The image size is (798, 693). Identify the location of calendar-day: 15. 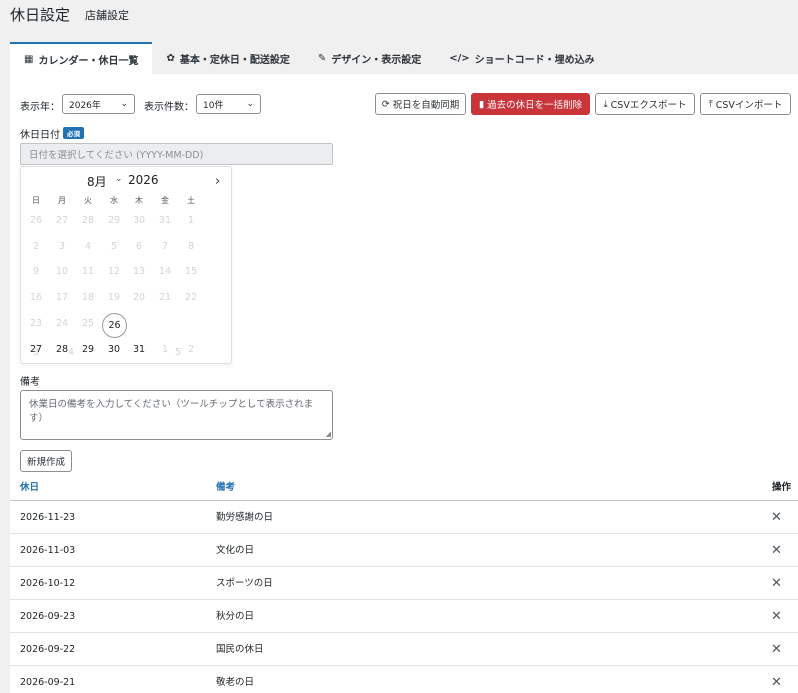
(191, 271).